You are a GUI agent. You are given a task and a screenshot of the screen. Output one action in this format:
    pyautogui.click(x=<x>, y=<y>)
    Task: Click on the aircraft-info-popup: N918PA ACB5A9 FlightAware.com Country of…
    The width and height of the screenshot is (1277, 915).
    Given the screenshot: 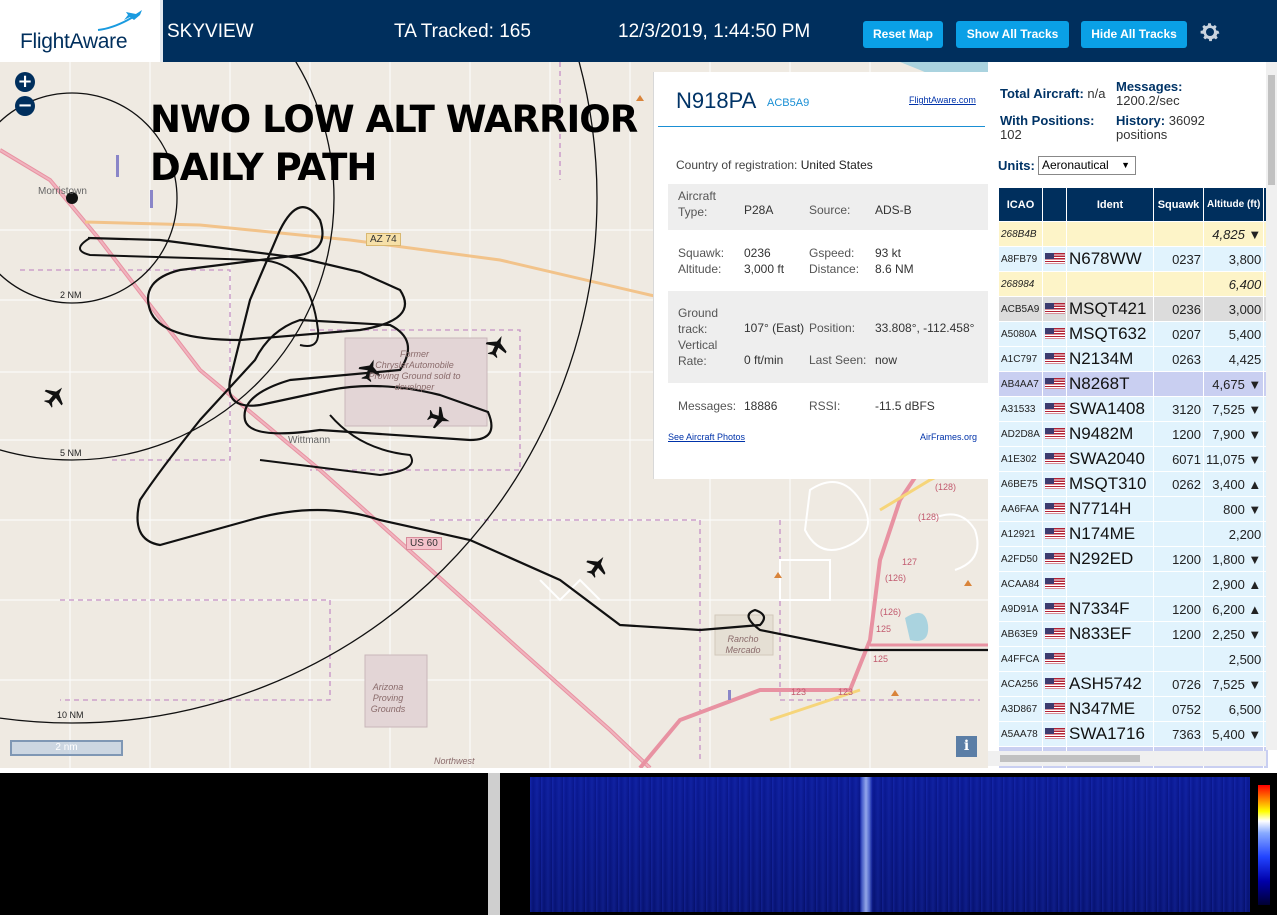 What is the action you would take?
    pyautogui.click(x=820, y=275)
    